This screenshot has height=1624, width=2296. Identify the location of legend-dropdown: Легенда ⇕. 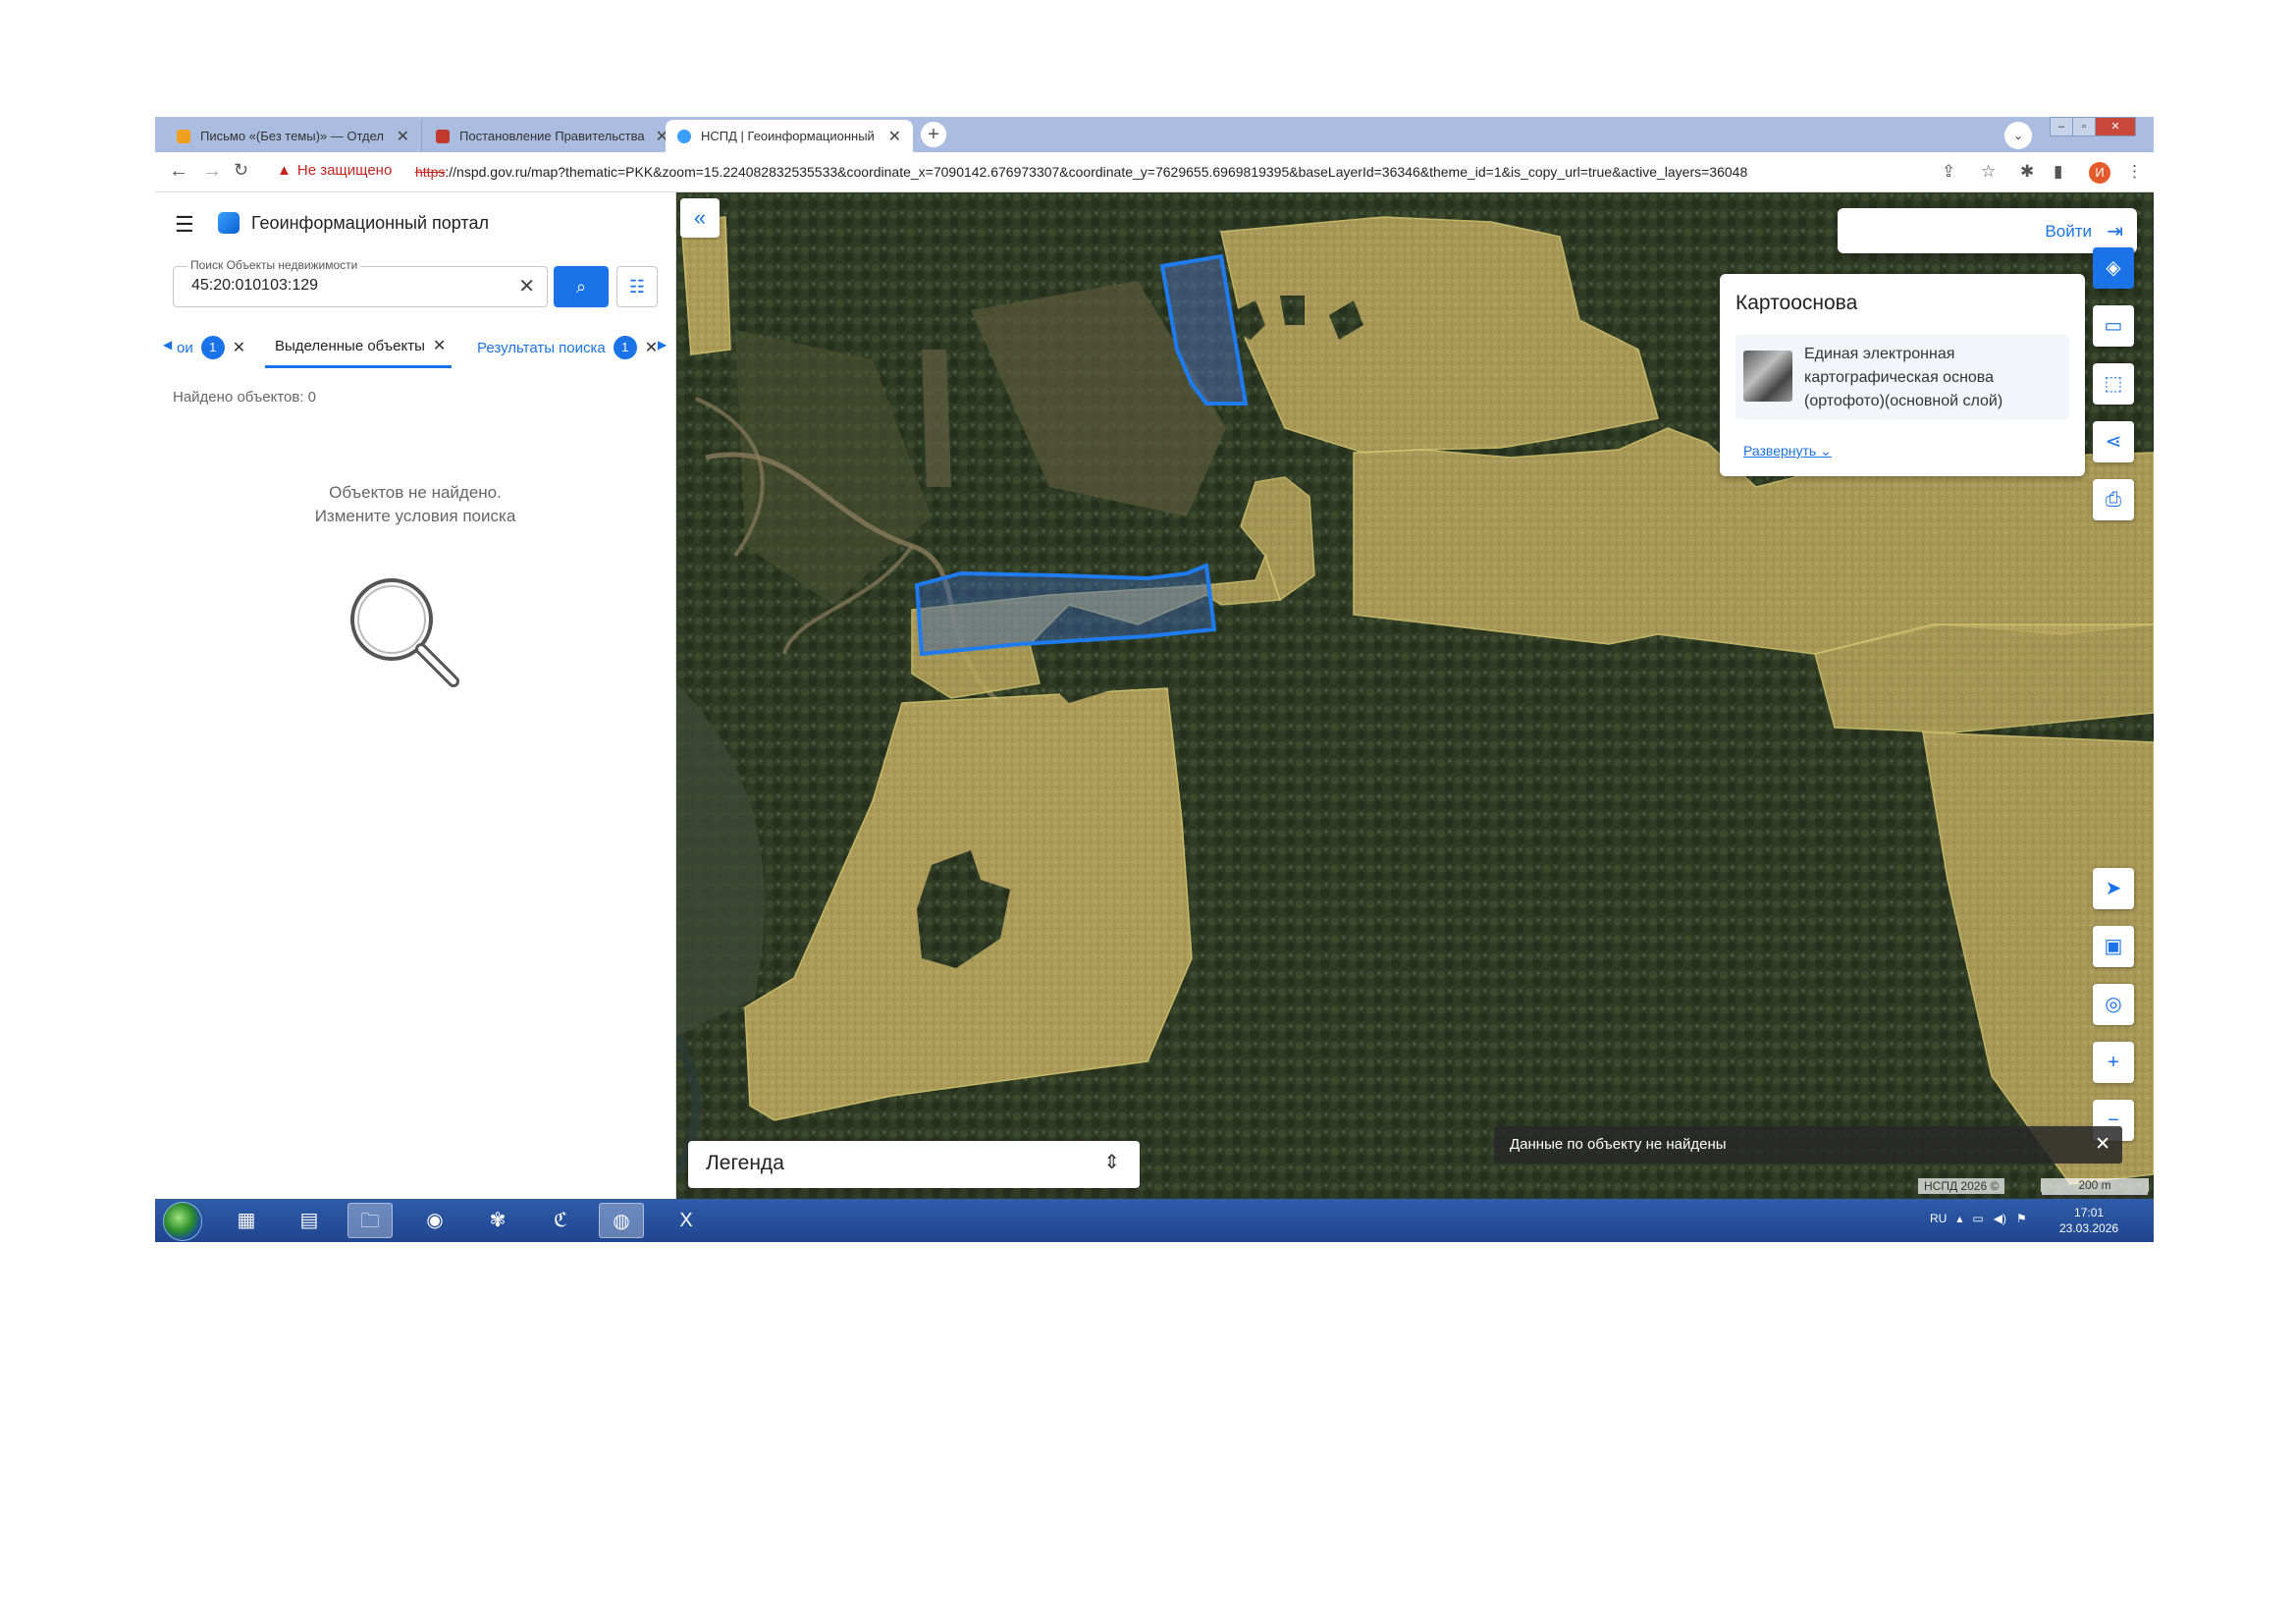
(914, 1164).